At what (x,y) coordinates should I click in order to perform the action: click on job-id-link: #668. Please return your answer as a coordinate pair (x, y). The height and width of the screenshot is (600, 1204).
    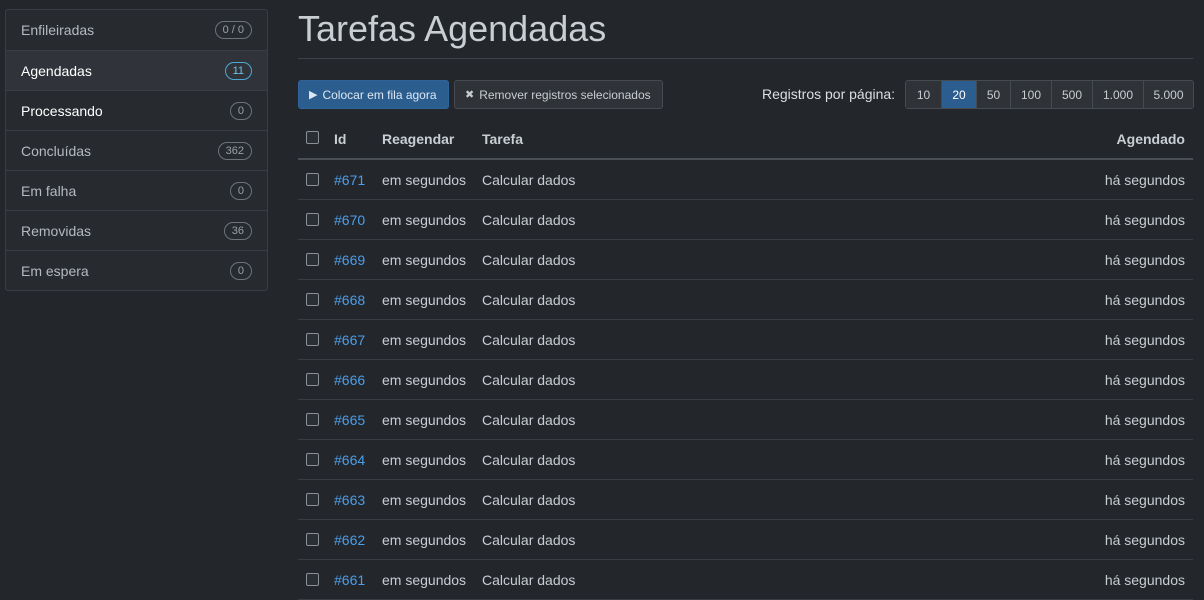
    Looking at the image, I should click on (349, 300).